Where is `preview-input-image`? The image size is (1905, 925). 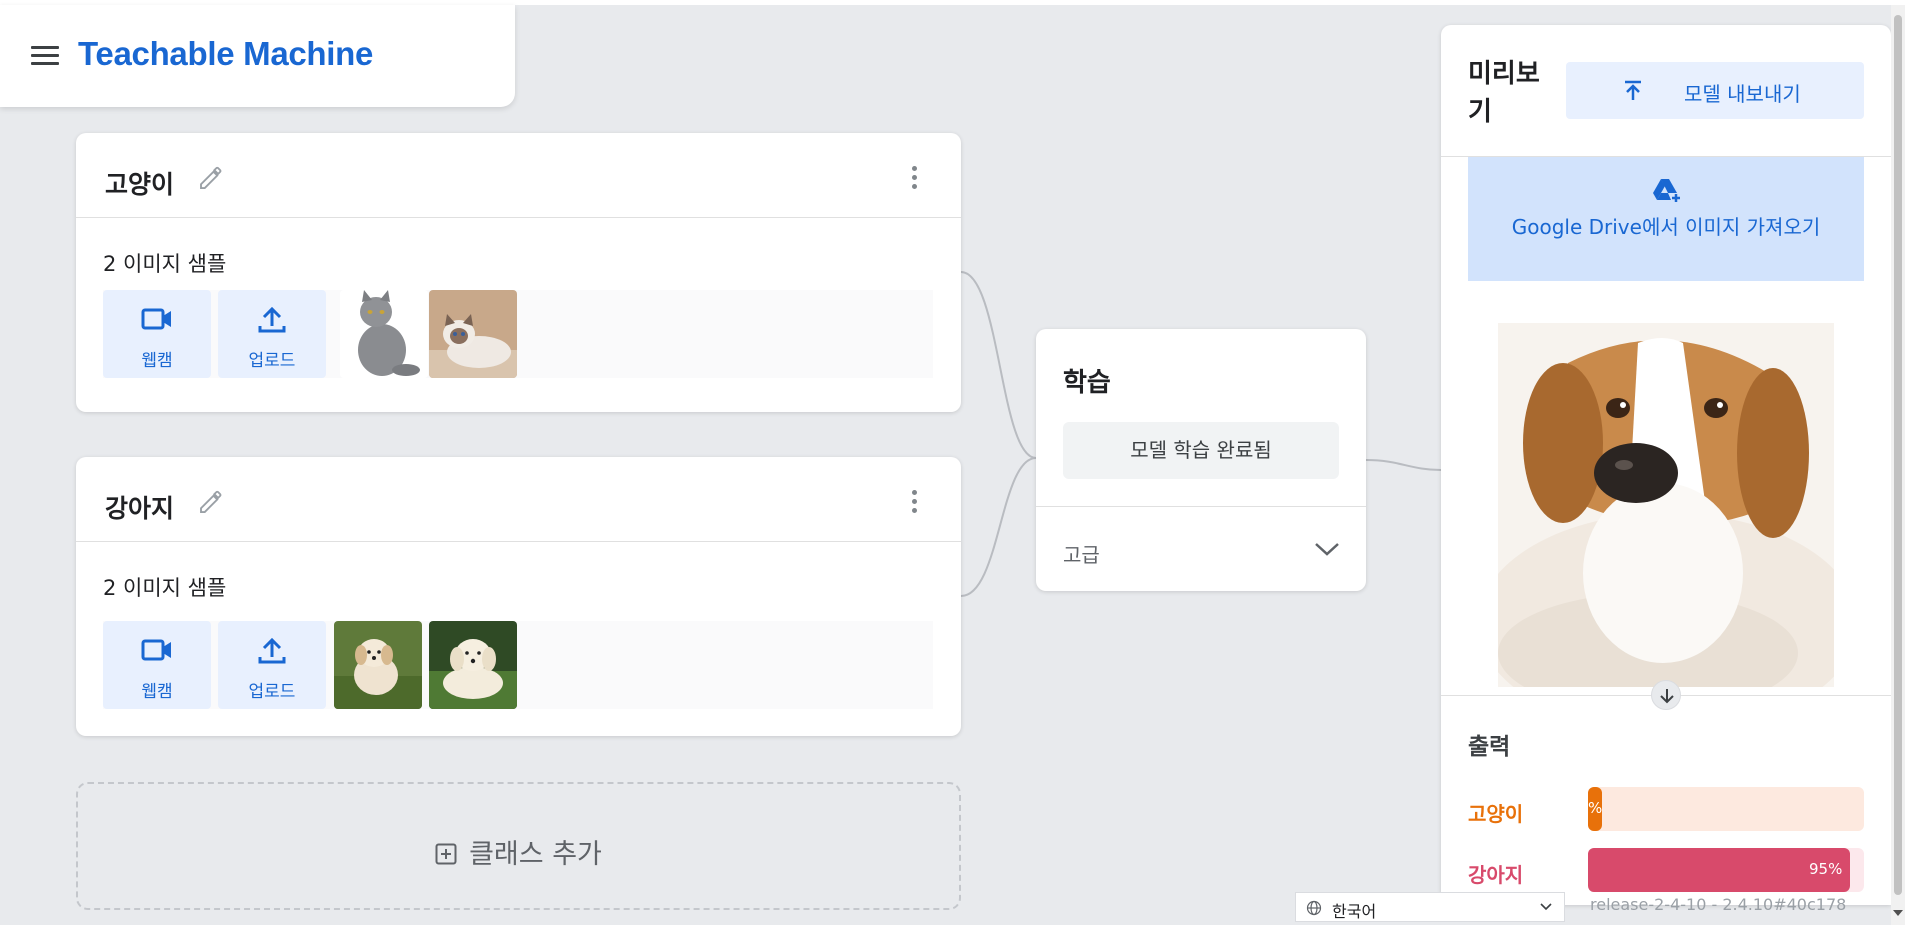
preview-input-image is located at coordinates (1666, 505).